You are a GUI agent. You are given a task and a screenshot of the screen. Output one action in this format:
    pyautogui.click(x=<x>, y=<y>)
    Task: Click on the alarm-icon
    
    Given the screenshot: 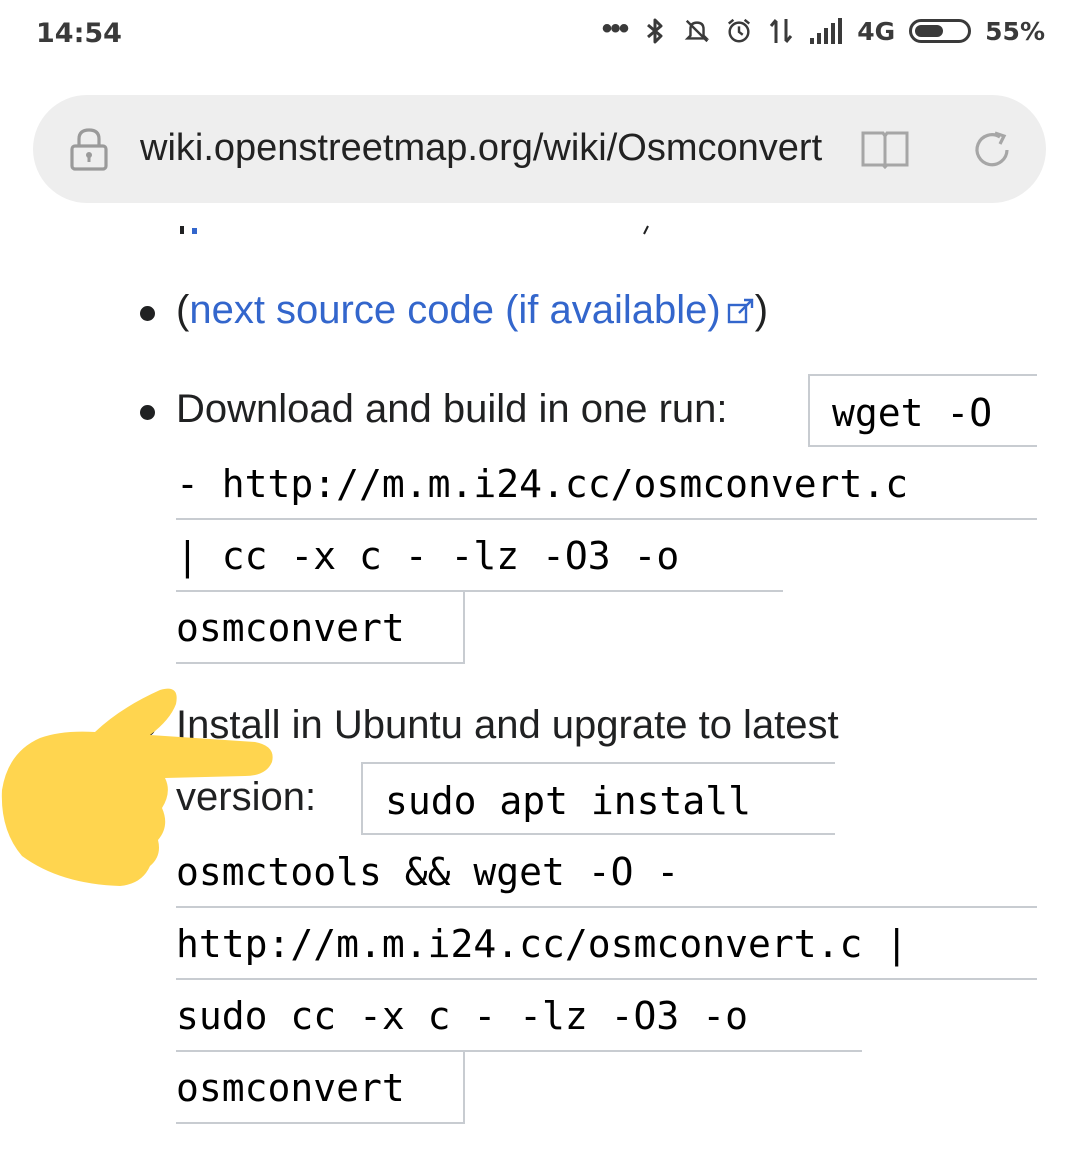 What is the action you would take?
    pyautogui.click(x=739, y=30)
    